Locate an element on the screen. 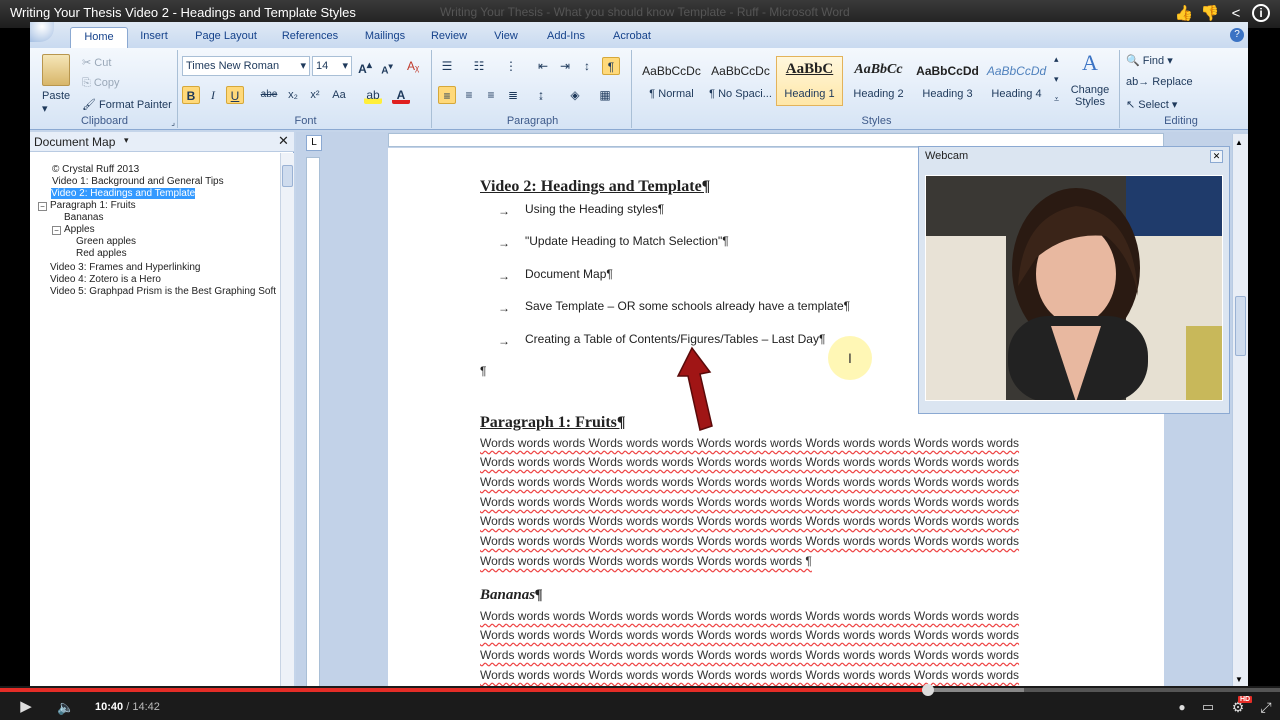 This screenshot has width=1280, height=720. fullscreen-icon: ⤢ is located at coordinates (1266, 707).